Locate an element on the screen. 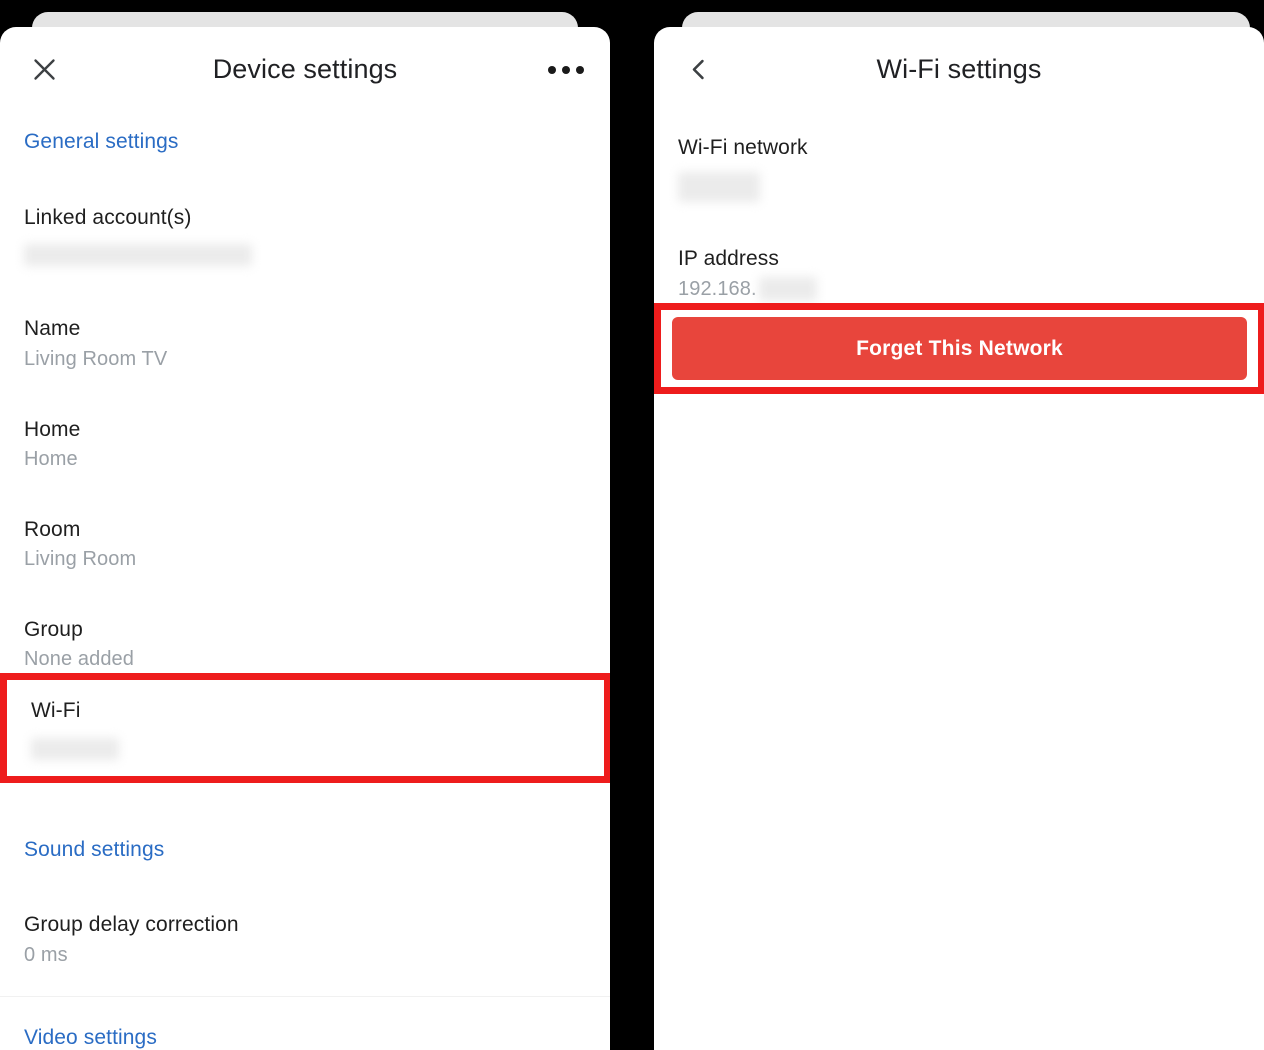 The width and height of the screenshot is (1264, 1050). row-label: Wi-Fi network is located at coordinates (743, 147).